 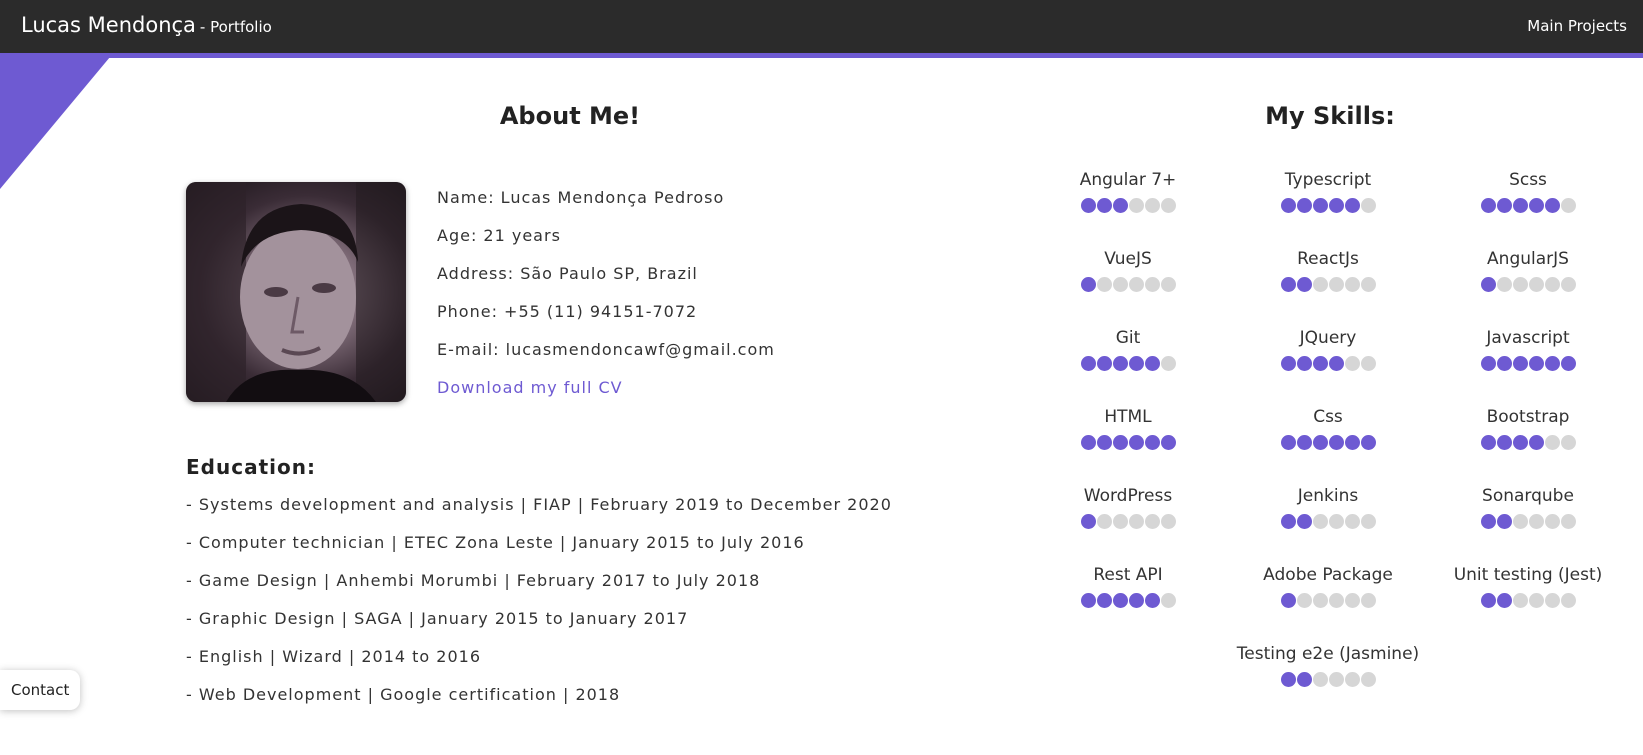 I want to click on skill-label: JQuery, so click(x=1328, y=338).